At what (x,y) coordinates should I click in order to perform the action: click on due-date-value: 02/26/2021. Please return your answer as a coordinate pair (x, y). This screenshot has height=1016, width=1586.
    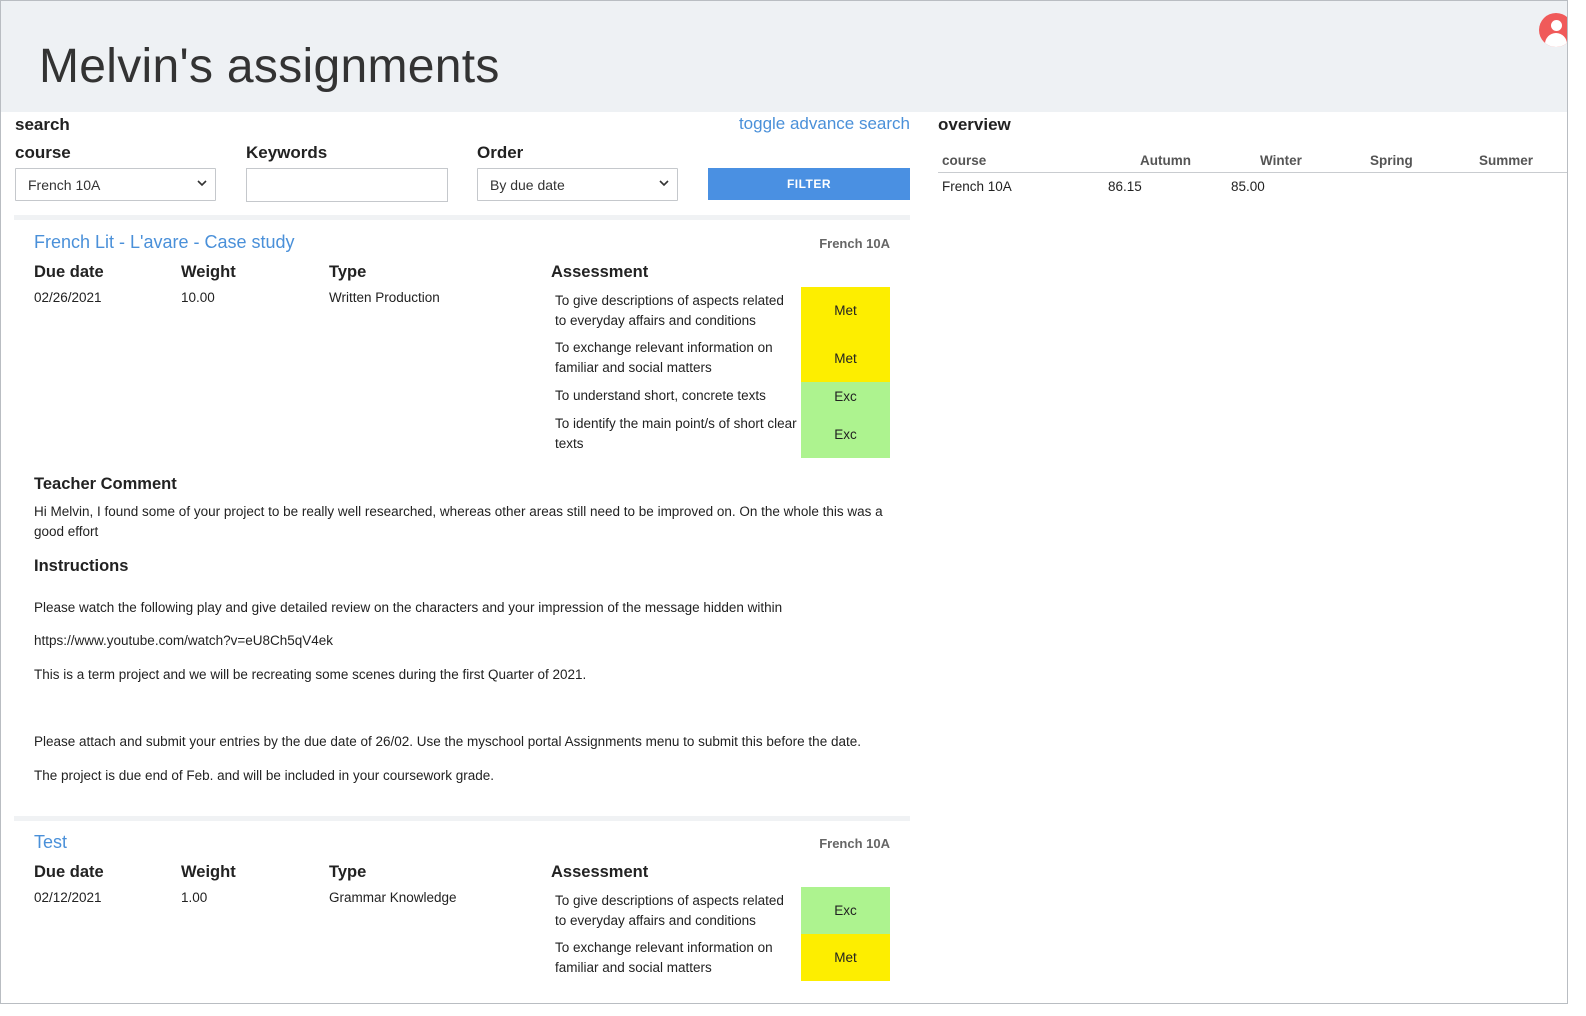
    Looking at the image, I should click on (68, 297).